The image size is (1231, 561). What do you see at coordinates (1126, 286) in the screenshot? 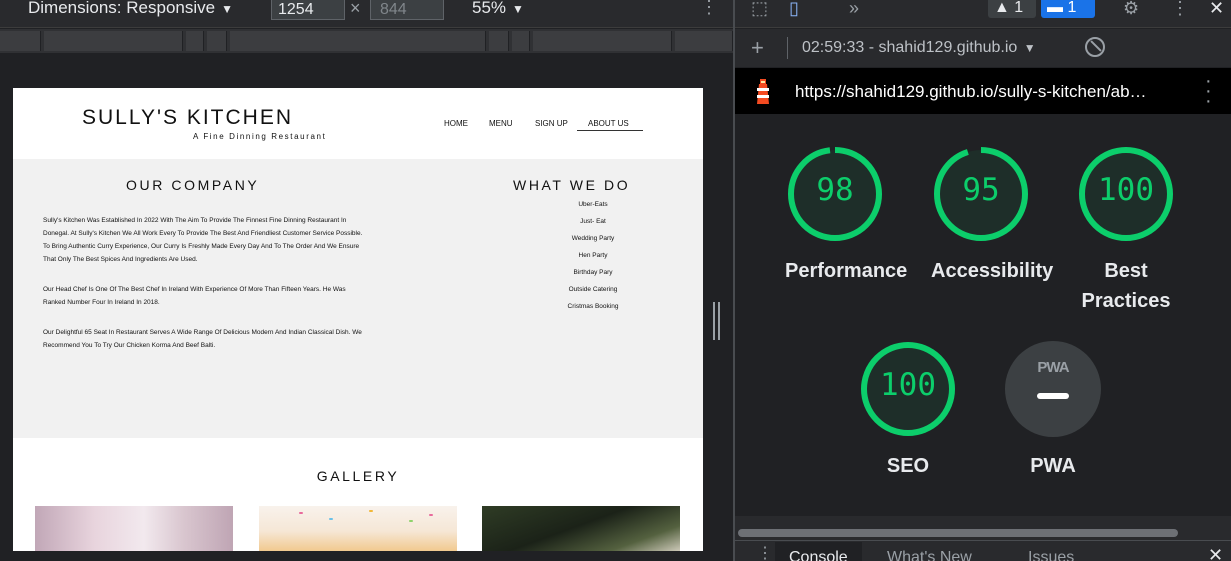
I see `score-label: Best Practices` at bounding box center [1126, 286].